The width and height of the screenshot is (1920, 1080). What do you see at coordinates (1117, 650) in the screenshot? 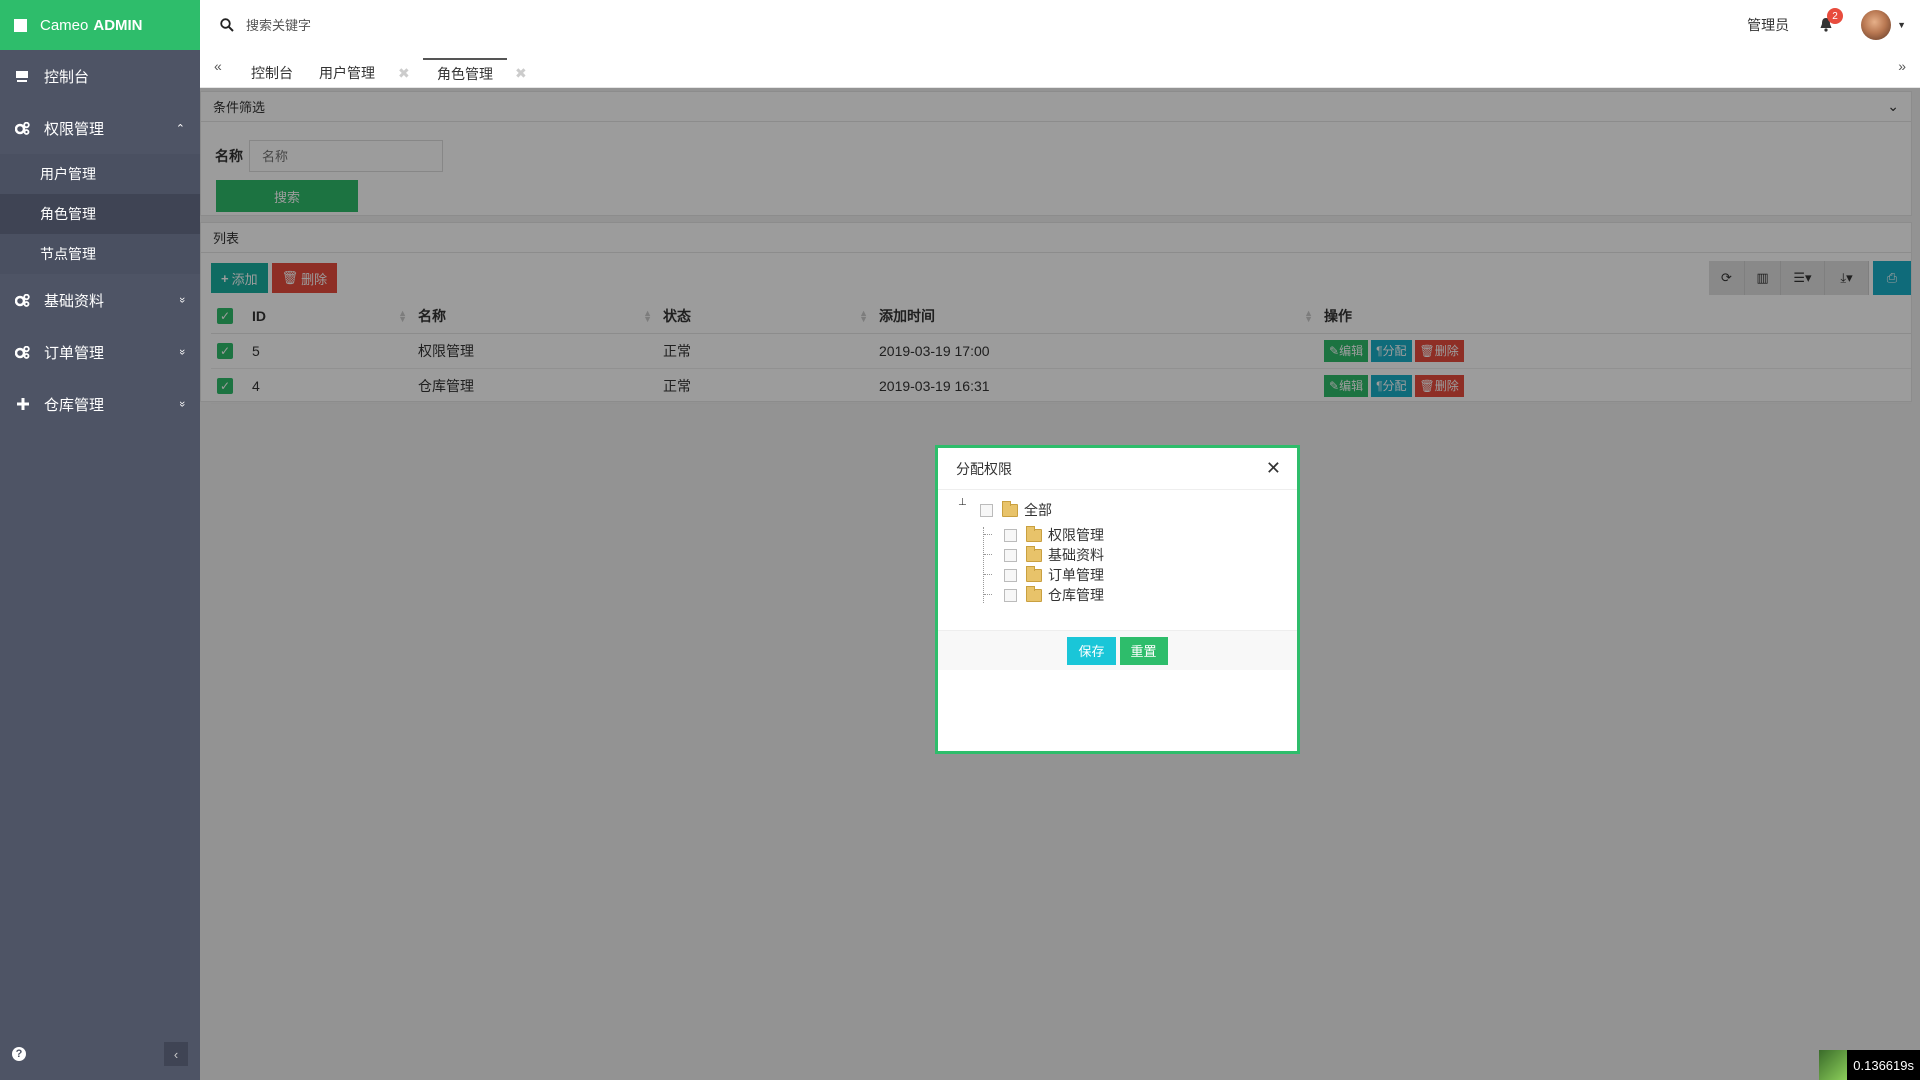
I see `dialog-footer: 保存 重置` at bounding box center [1117, 650].